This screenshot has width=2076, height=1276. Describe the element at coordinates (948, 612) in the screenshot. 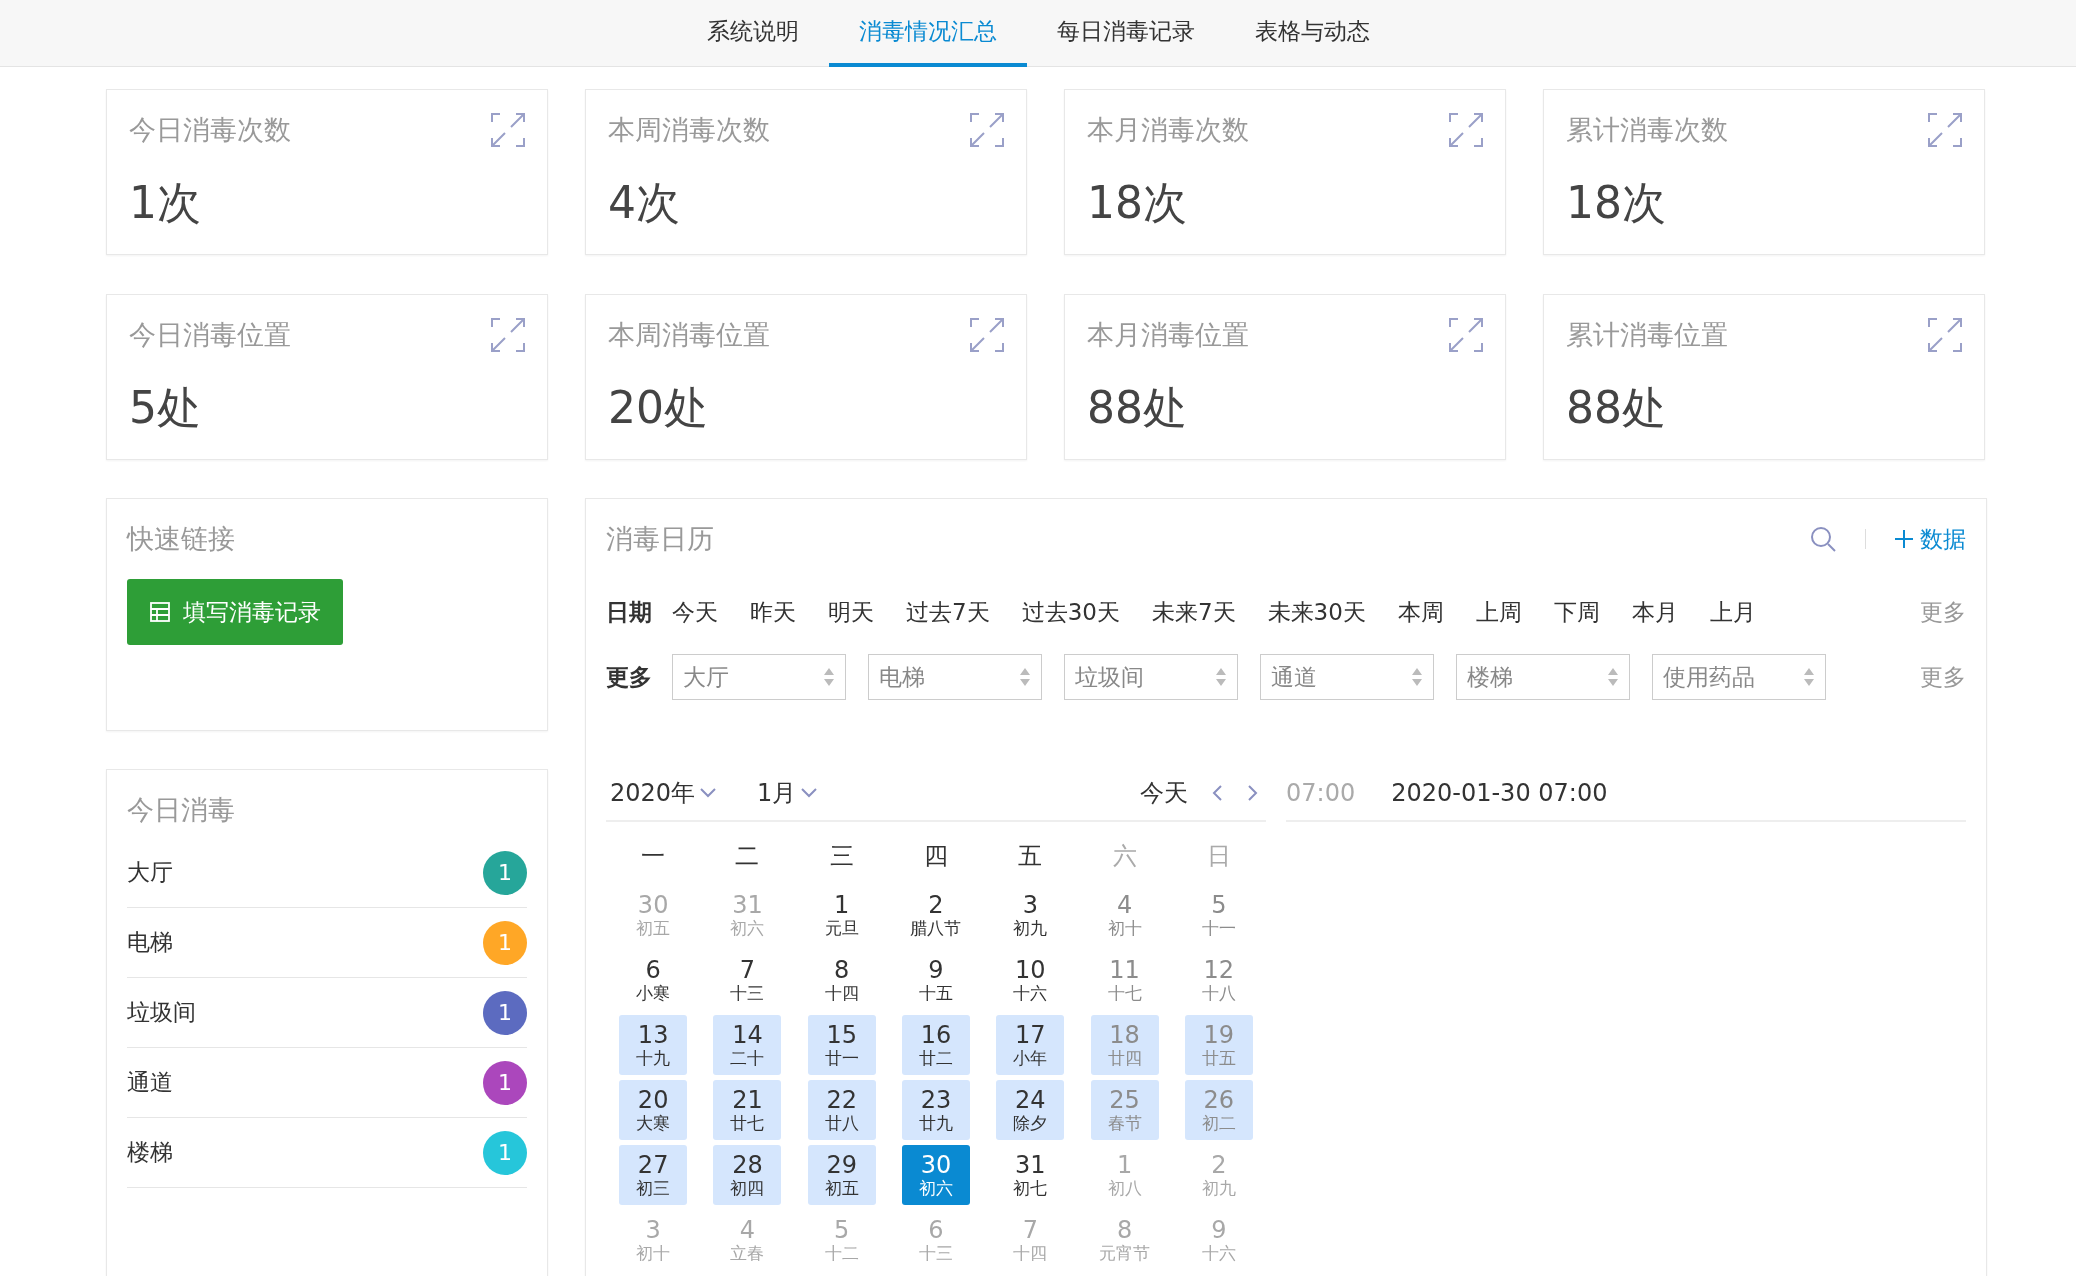

I see `date-option: 过去7天` at that location.